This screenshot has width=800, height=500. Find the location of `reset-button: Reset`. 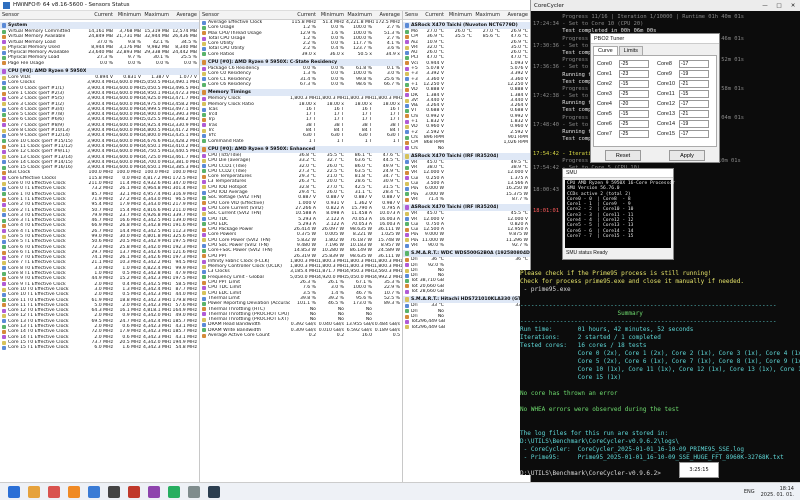

reset-button: Reset is located at coordinates (623, 155).